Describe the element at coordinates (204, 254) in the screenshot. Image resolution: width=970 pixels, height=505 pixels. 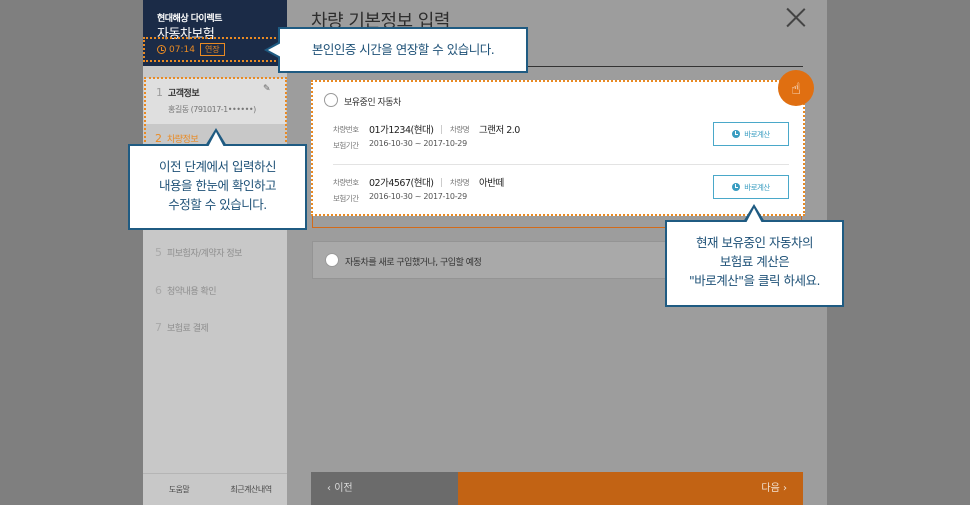
I see `step-label: 피보험자/계약자 정보` at that location.